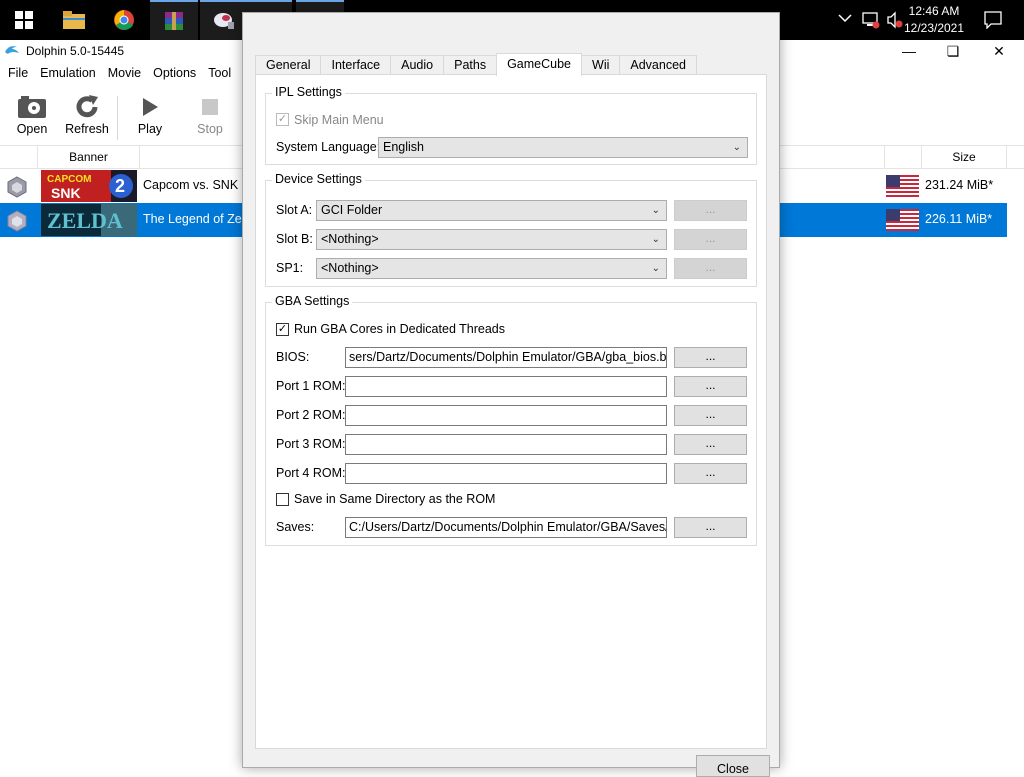 The height and width of the screenshot is (777, 1024). What do you see at coordinates (210, 107) in the screenshot?
I see `stop-icon` at bounding box center [210, 107].